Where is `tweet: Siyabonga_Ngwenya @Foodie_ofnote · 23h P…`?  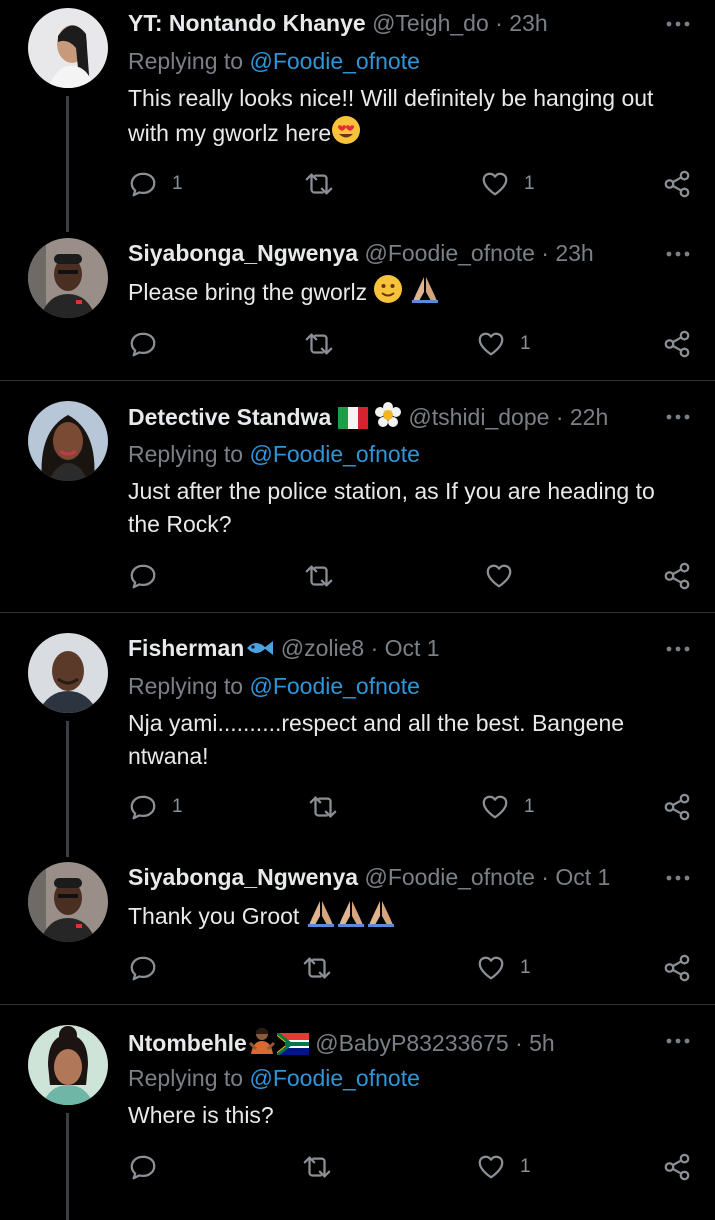 tweet: Siyabonga_Ngwenya @Foodie_ofnote · 23h P… is located at coordinates (357, 308).